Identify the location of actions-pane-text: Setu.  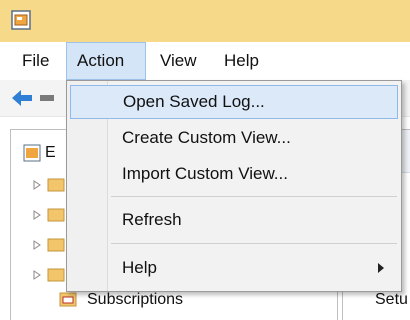
(391, 299).